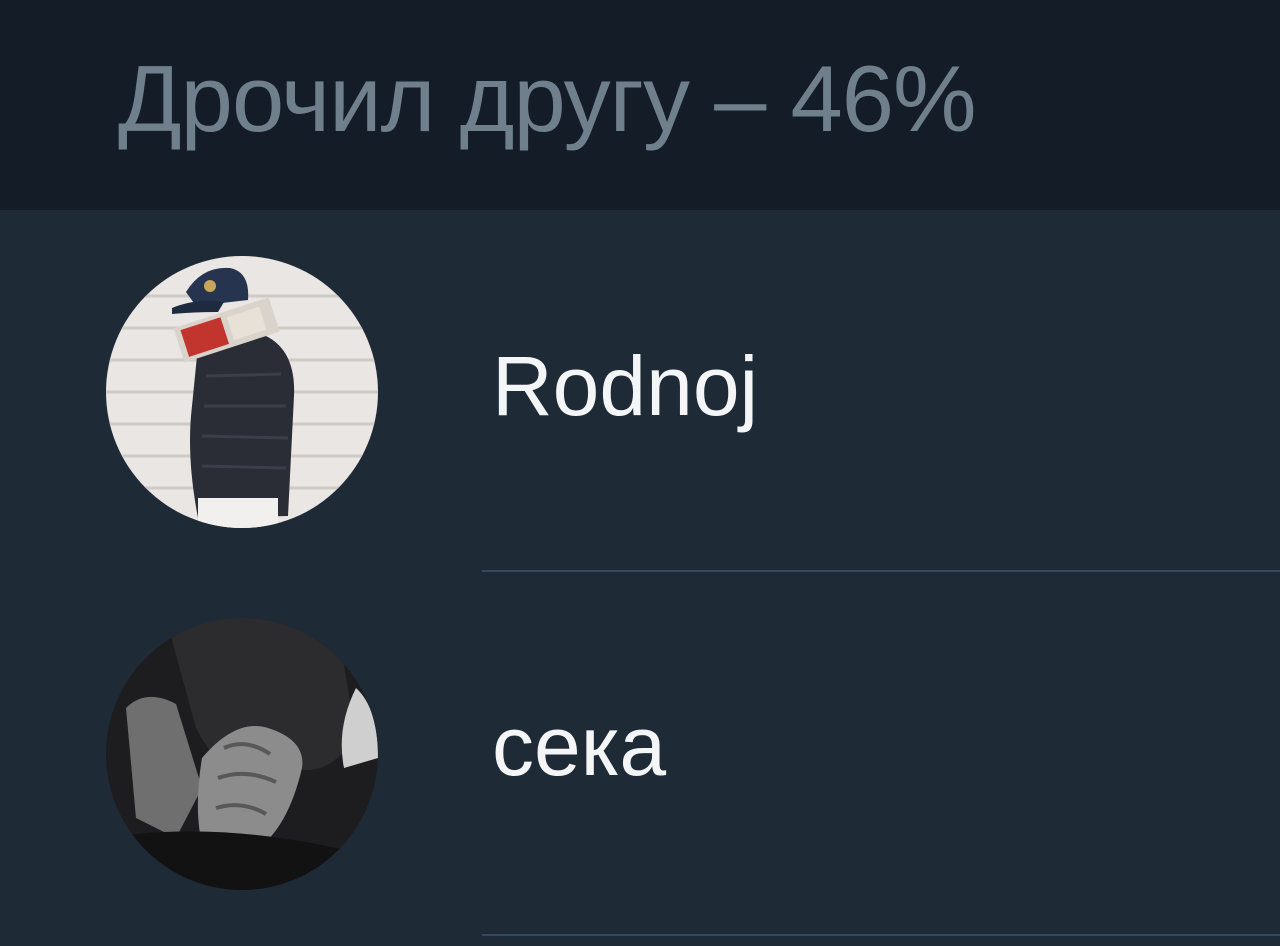 The image size is (1280, 946). What do you see at coordinates (625, 386) in the screenshot?
I see `voter-name: Rodnoj` at bounding box center [625, 386].